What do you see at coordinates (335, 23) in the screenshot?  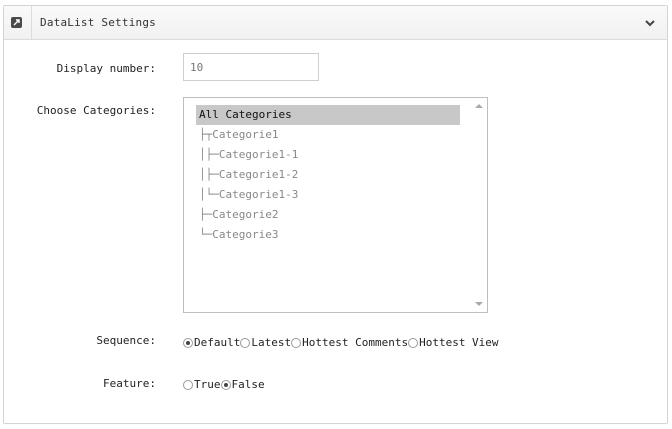 I see `panel-header: DataList Settings` at bounding box center [335, 23].